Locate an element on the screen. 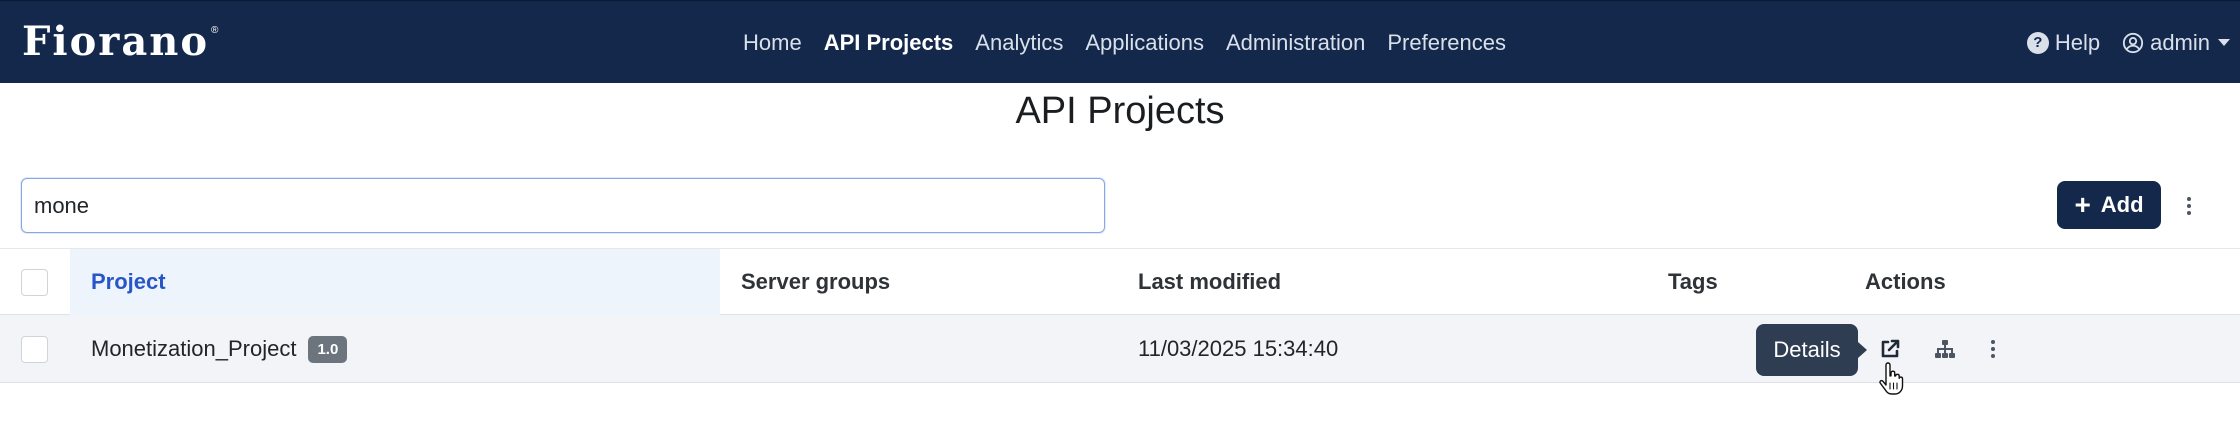  add-button-label: Add is located at coordinates (2122, 204).